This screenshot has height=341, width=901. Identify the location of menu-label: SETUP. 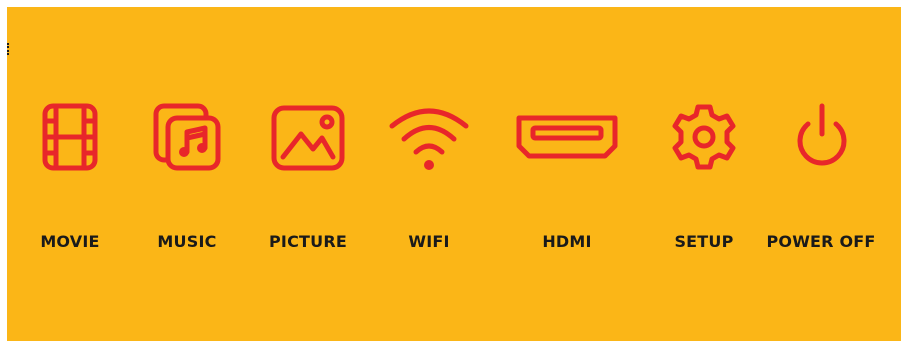
(704, 241).